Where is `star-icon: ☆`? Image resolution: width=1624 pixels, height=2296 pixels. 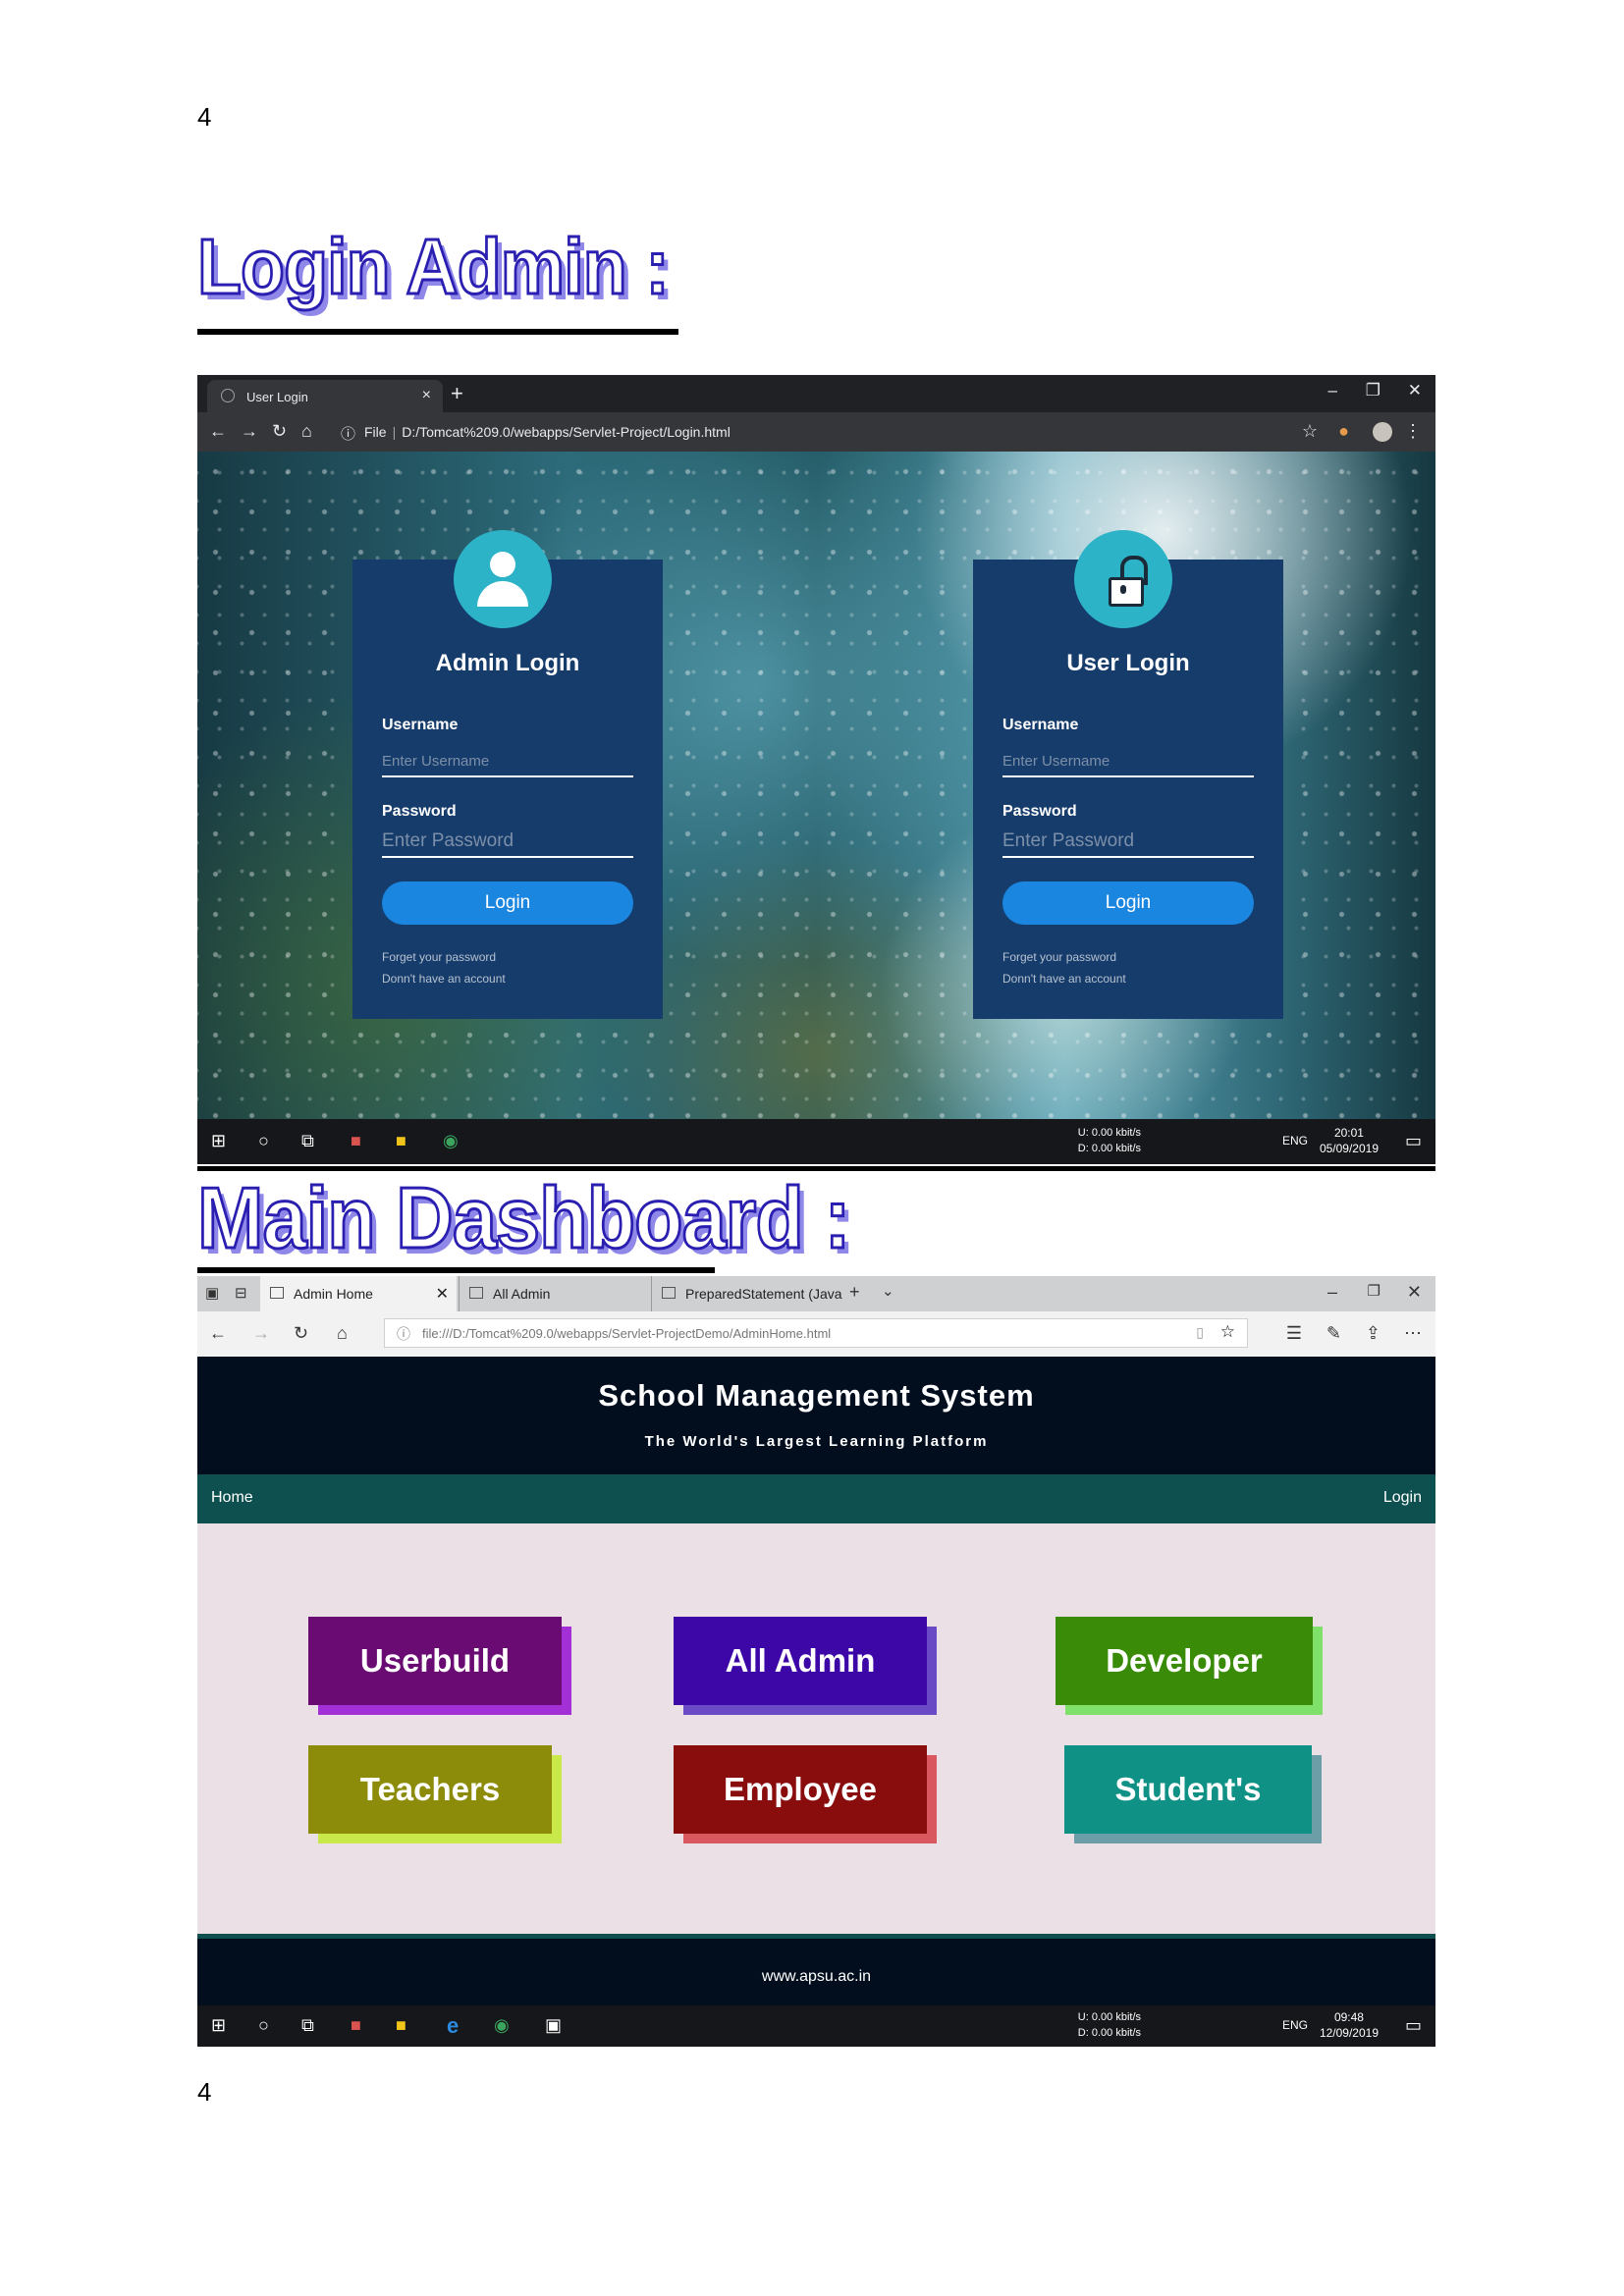
star-icon: ☆ is located at coordinates (1310, 432).